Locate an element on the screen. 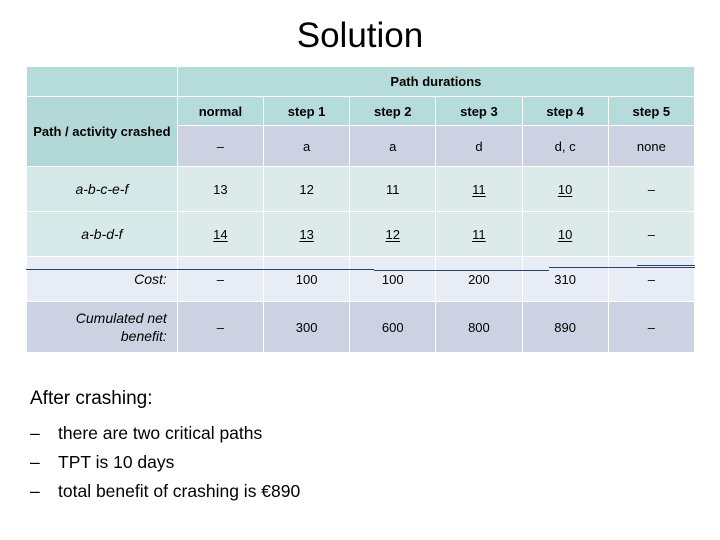 Image resolution: width=720 pixels, height=540 pixels. benefit-cell-step-1: 300 is located at coordinates (307, 327).